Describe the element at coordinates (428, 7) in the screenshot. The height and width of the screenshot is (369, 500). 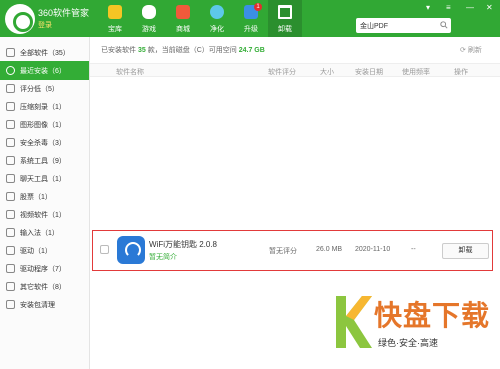
I see `skin-icon: ▾` at that location.